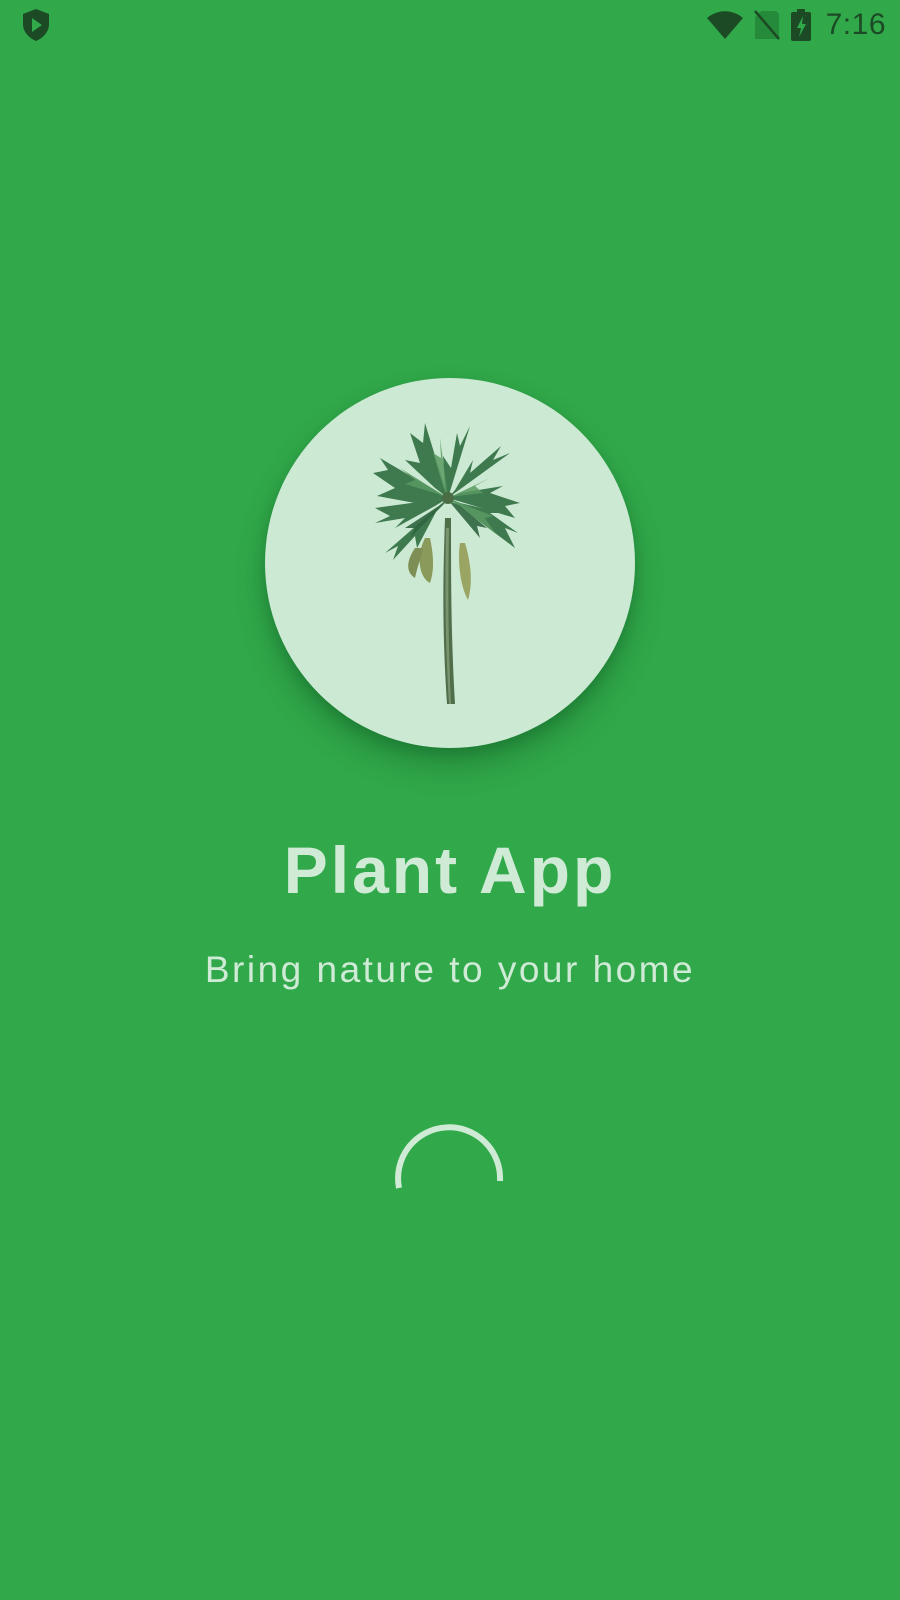 The width and height of the screenshot is (900, 1600). I want to click on battery-charging-icon, so click(801, 25).